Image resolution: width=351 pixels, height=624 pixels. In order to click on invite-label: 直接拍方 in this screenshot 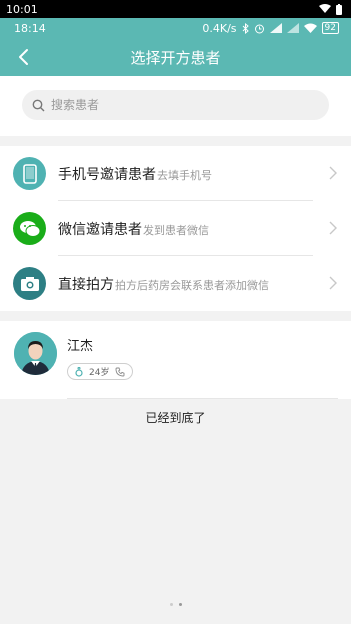, I will do `click(86, 284)`.